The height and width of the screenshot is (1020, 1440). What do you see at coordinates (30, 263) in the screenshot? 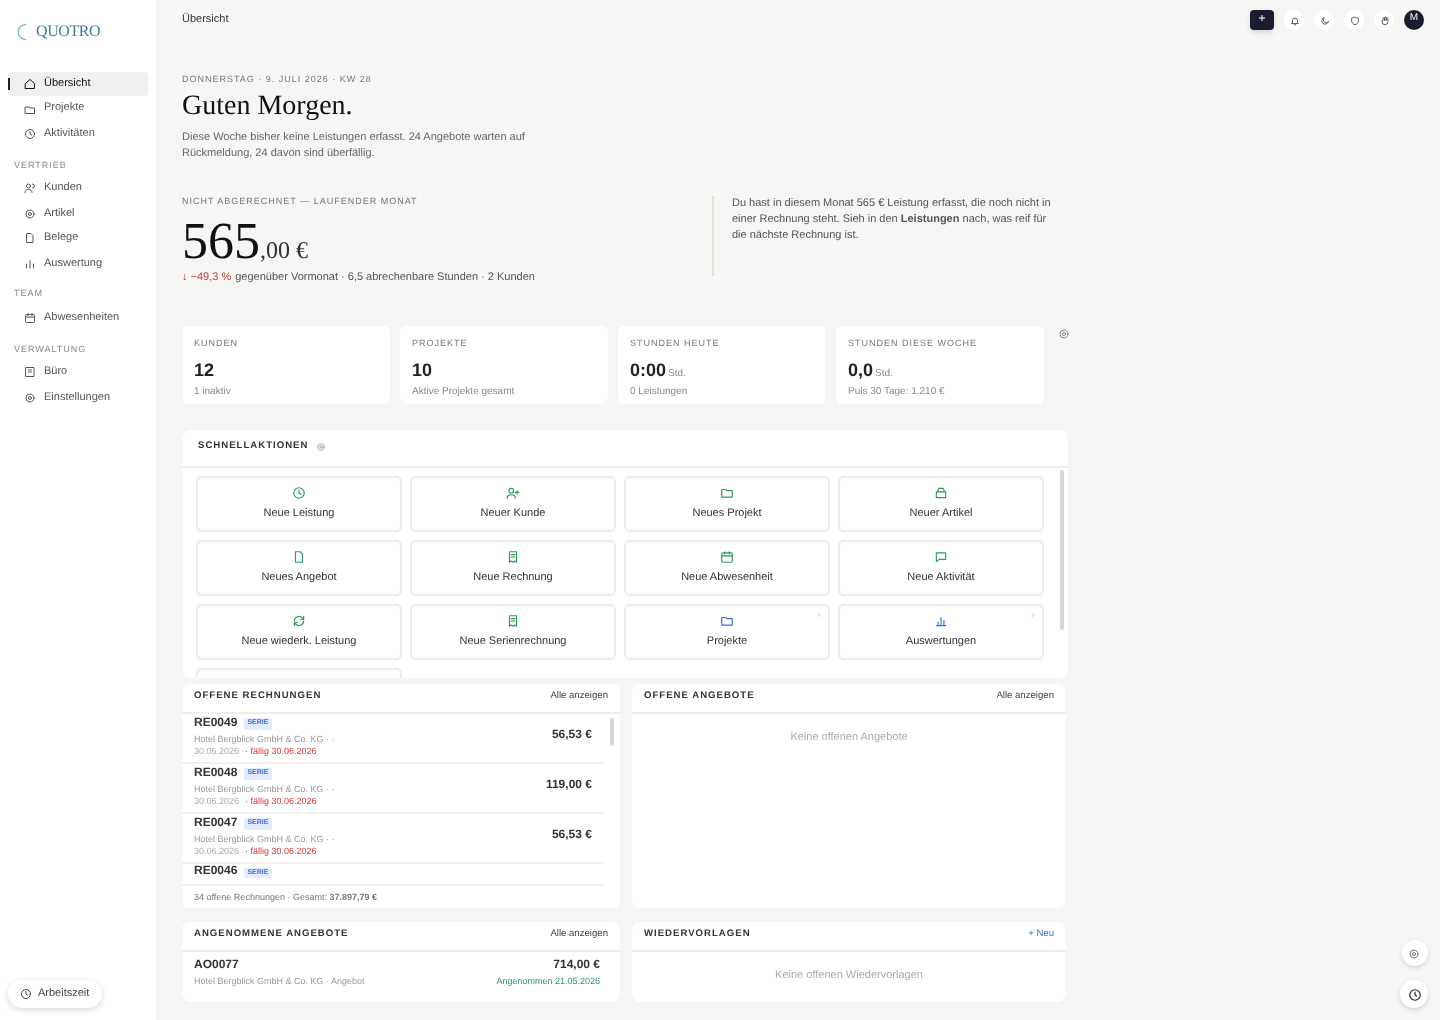
I see `chart-icon` at bounding box center [30, 263].